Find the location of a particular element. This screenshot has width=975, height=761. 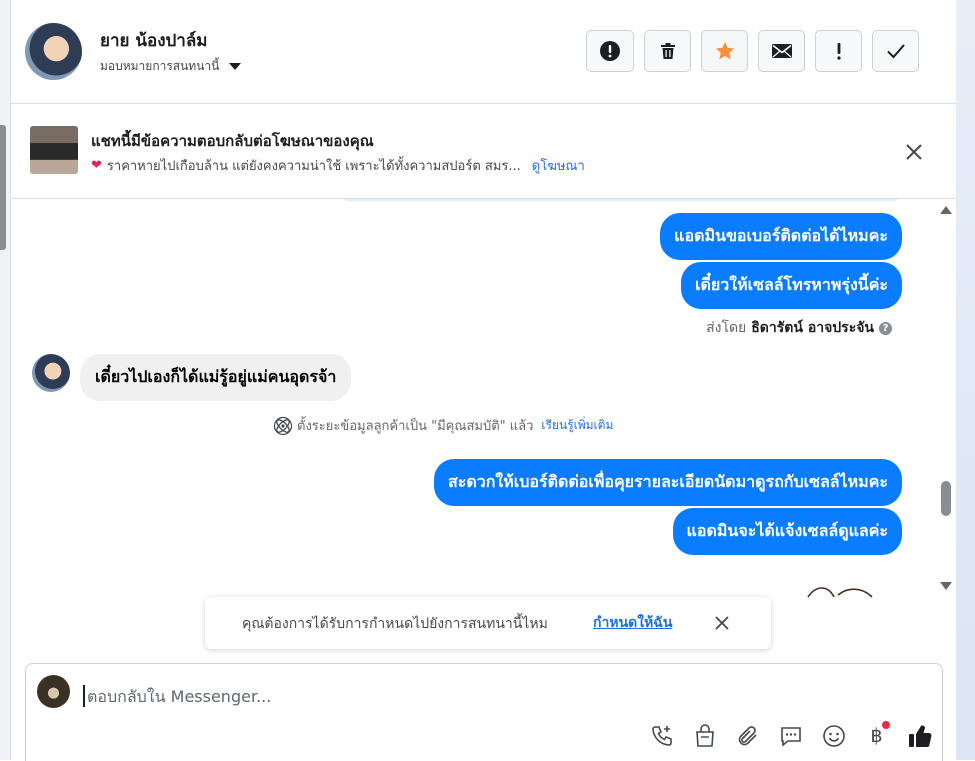

assign-to-me-link: กำหนดให้ฉัน is located at coordinates (632, 623).